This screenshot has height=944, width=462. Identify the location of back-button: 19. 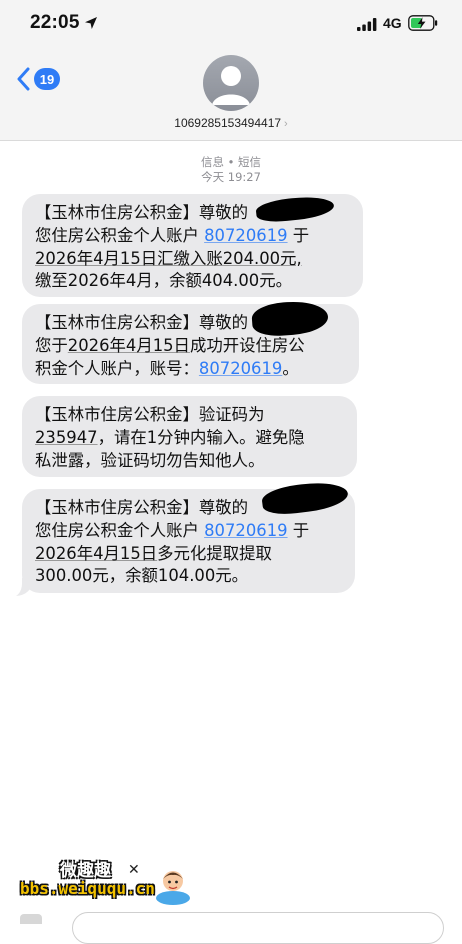
(38, 79).